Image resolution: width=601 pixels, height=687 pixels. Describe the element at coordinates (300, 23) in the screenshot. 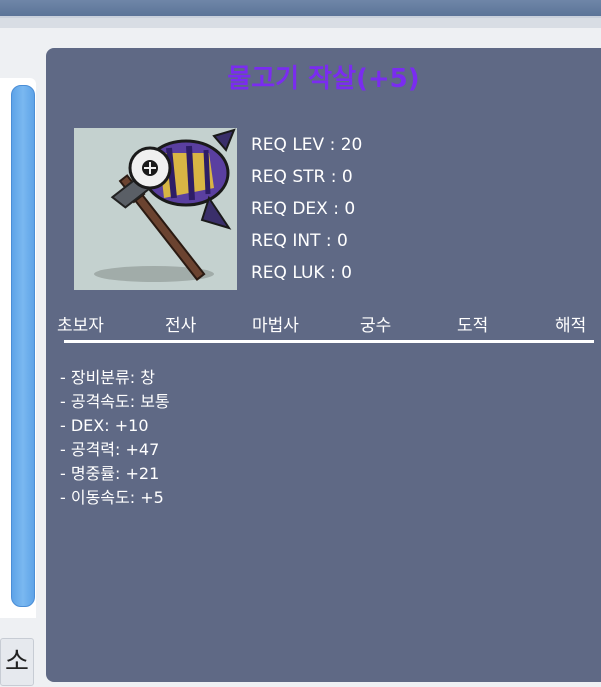

I see `window-top-strip` at that location.